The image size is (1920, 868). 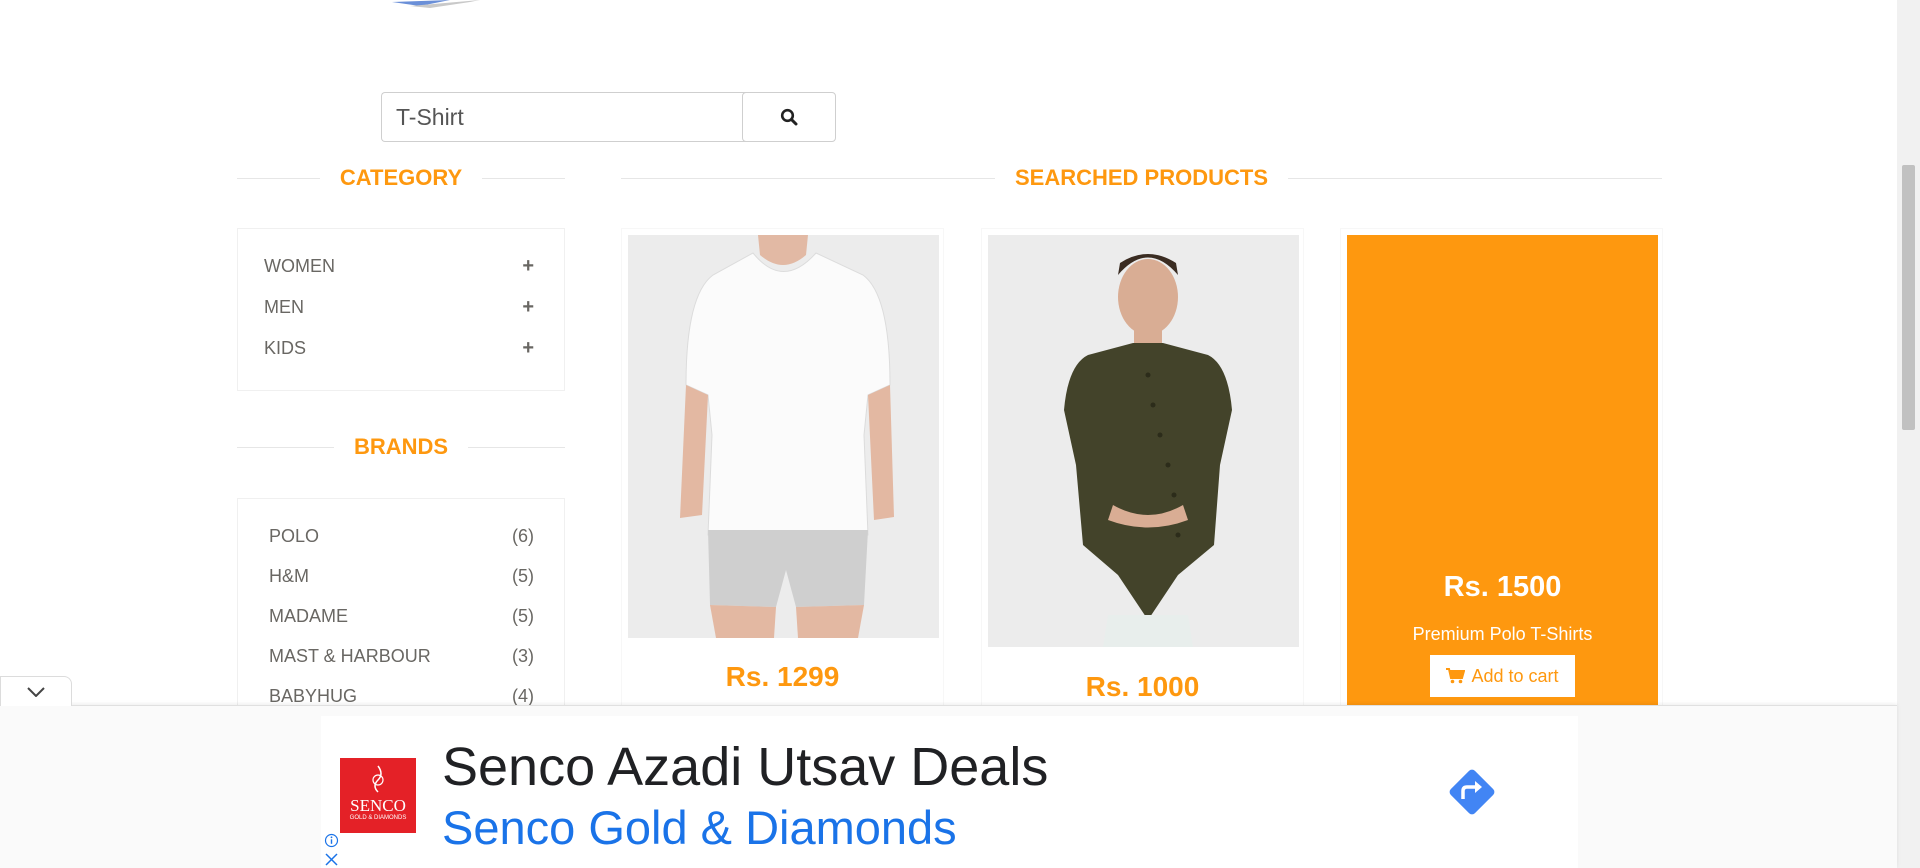 What do you see at coordinates (299, 265) in the screenshot?
I see `category-label: WOMEN` at bounding box center [299, 265].